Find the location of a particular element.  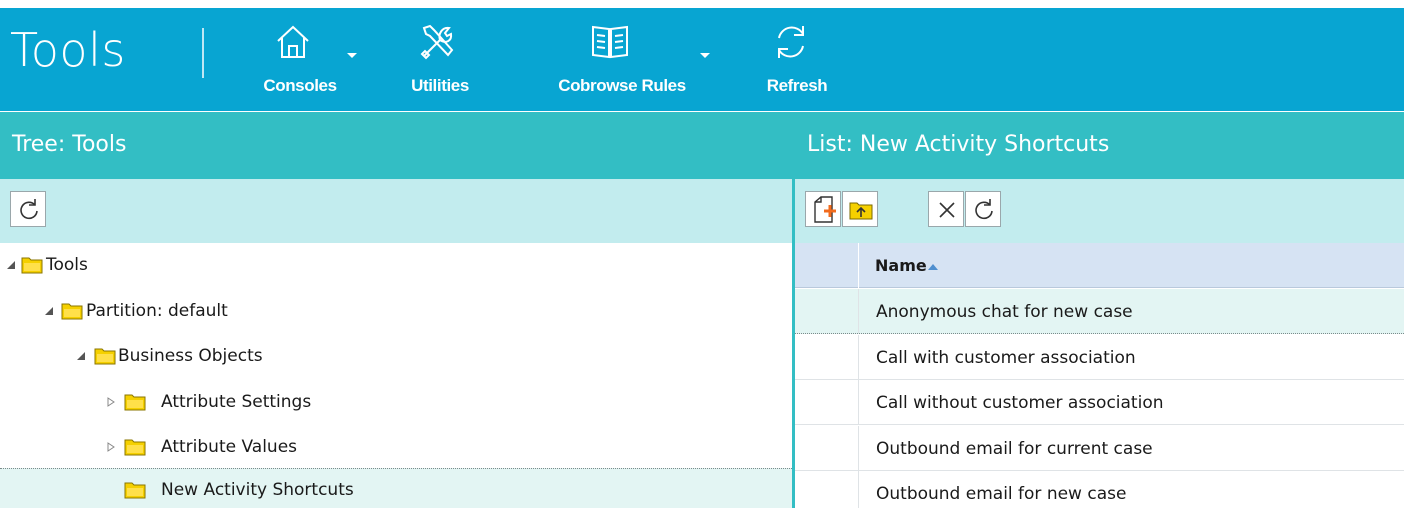

tree-panel-header: Tree: Tools is located at coordinates (396, 145).